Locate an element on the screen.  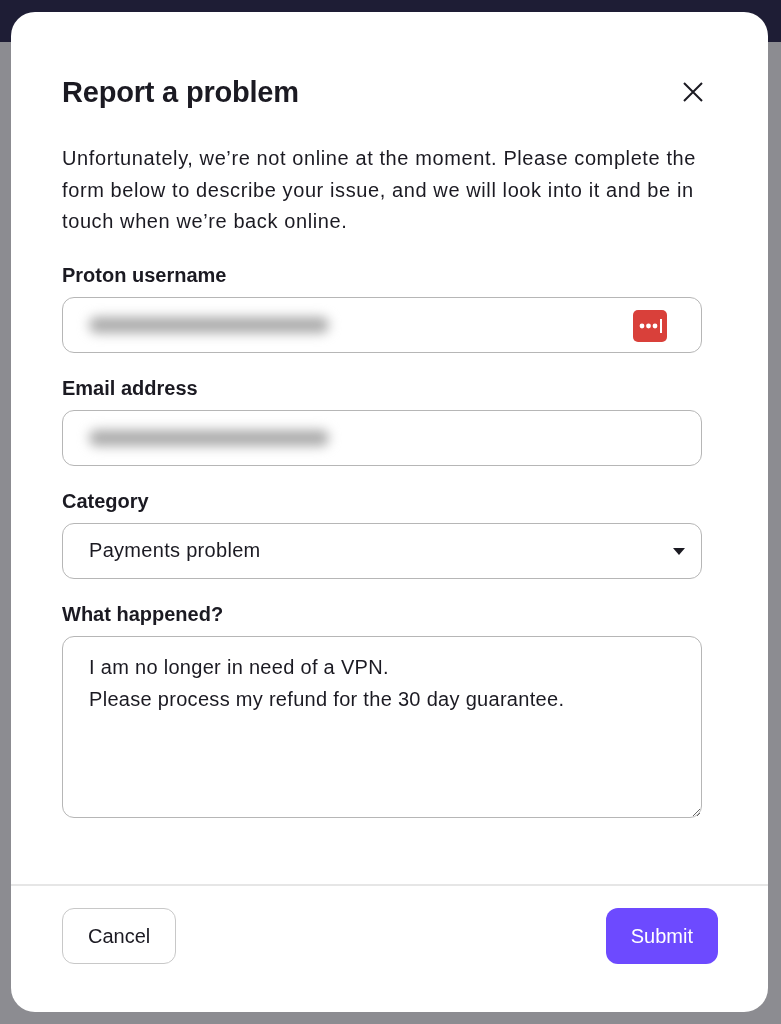
field-label: What happened? is located at coordinates (143, 614).